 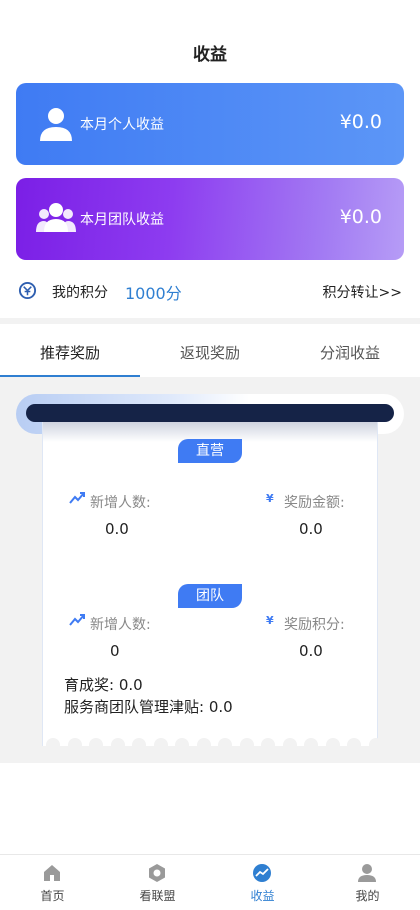 What do you see at coordinates (210, 321) in the screenshot?
I see `section-divider` at bounding box center [210, 321].